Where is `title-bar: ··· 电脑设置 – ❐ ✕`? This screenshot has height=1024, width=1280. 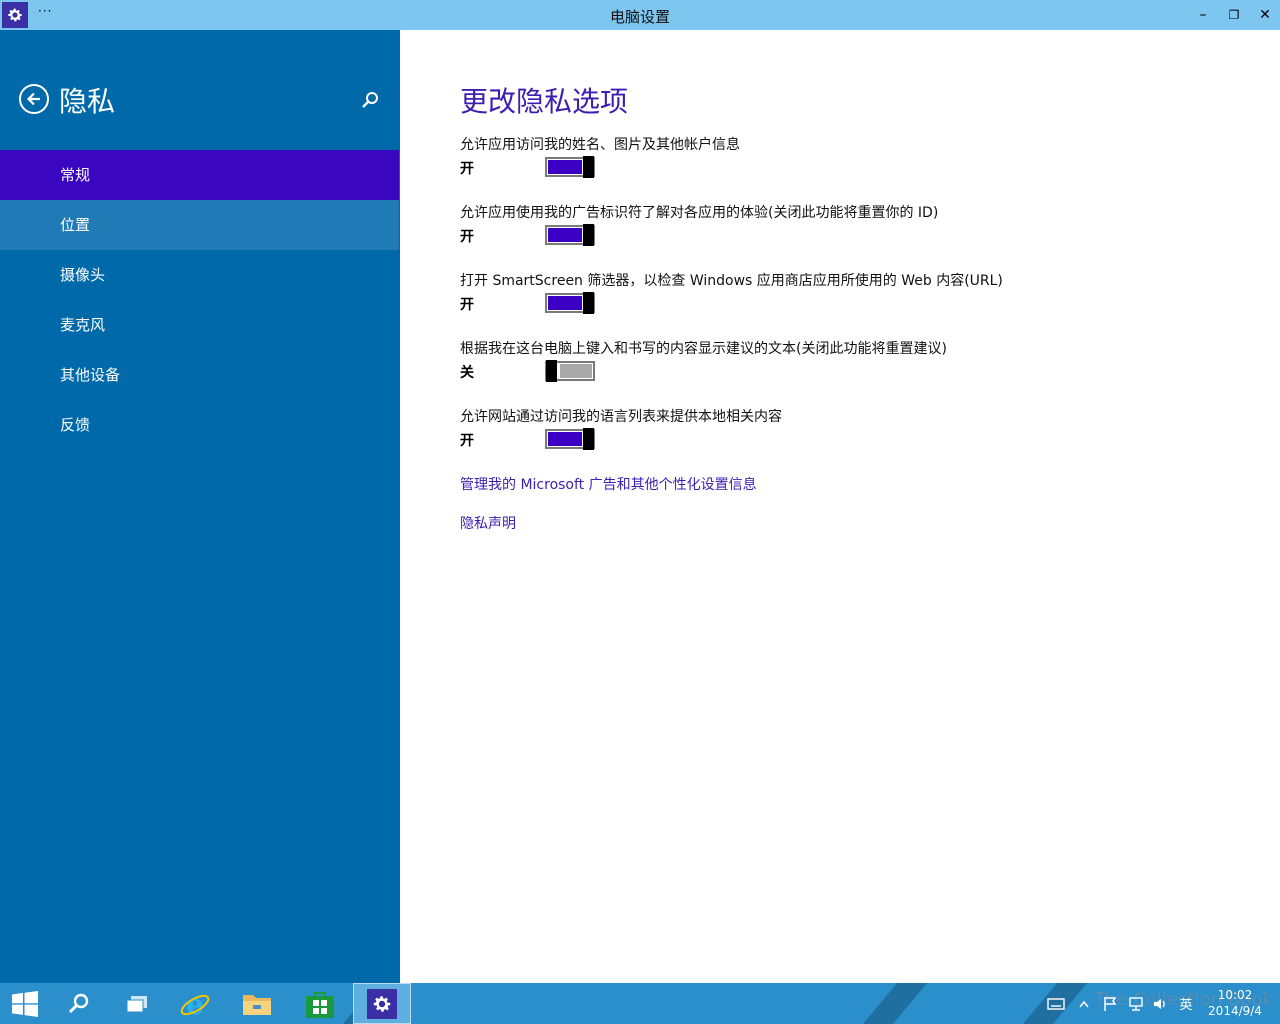 title-bar: ··· 电脑设置 – ❐ ✕ is located at coordinates (640, 15).